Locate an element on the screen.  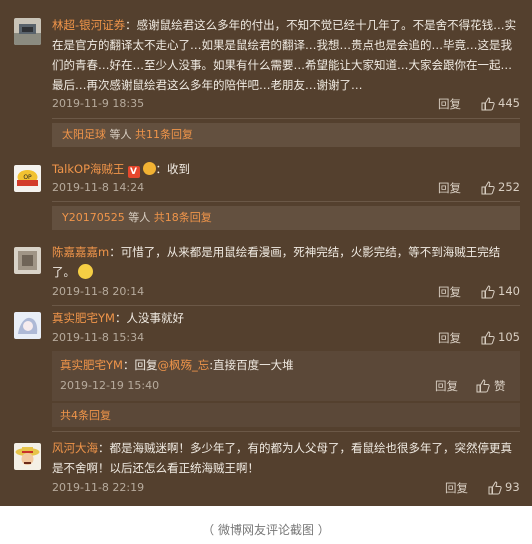
reply-summary-bar: Y20170525 等人 共18条回复 is located at coordinates (286, 218).